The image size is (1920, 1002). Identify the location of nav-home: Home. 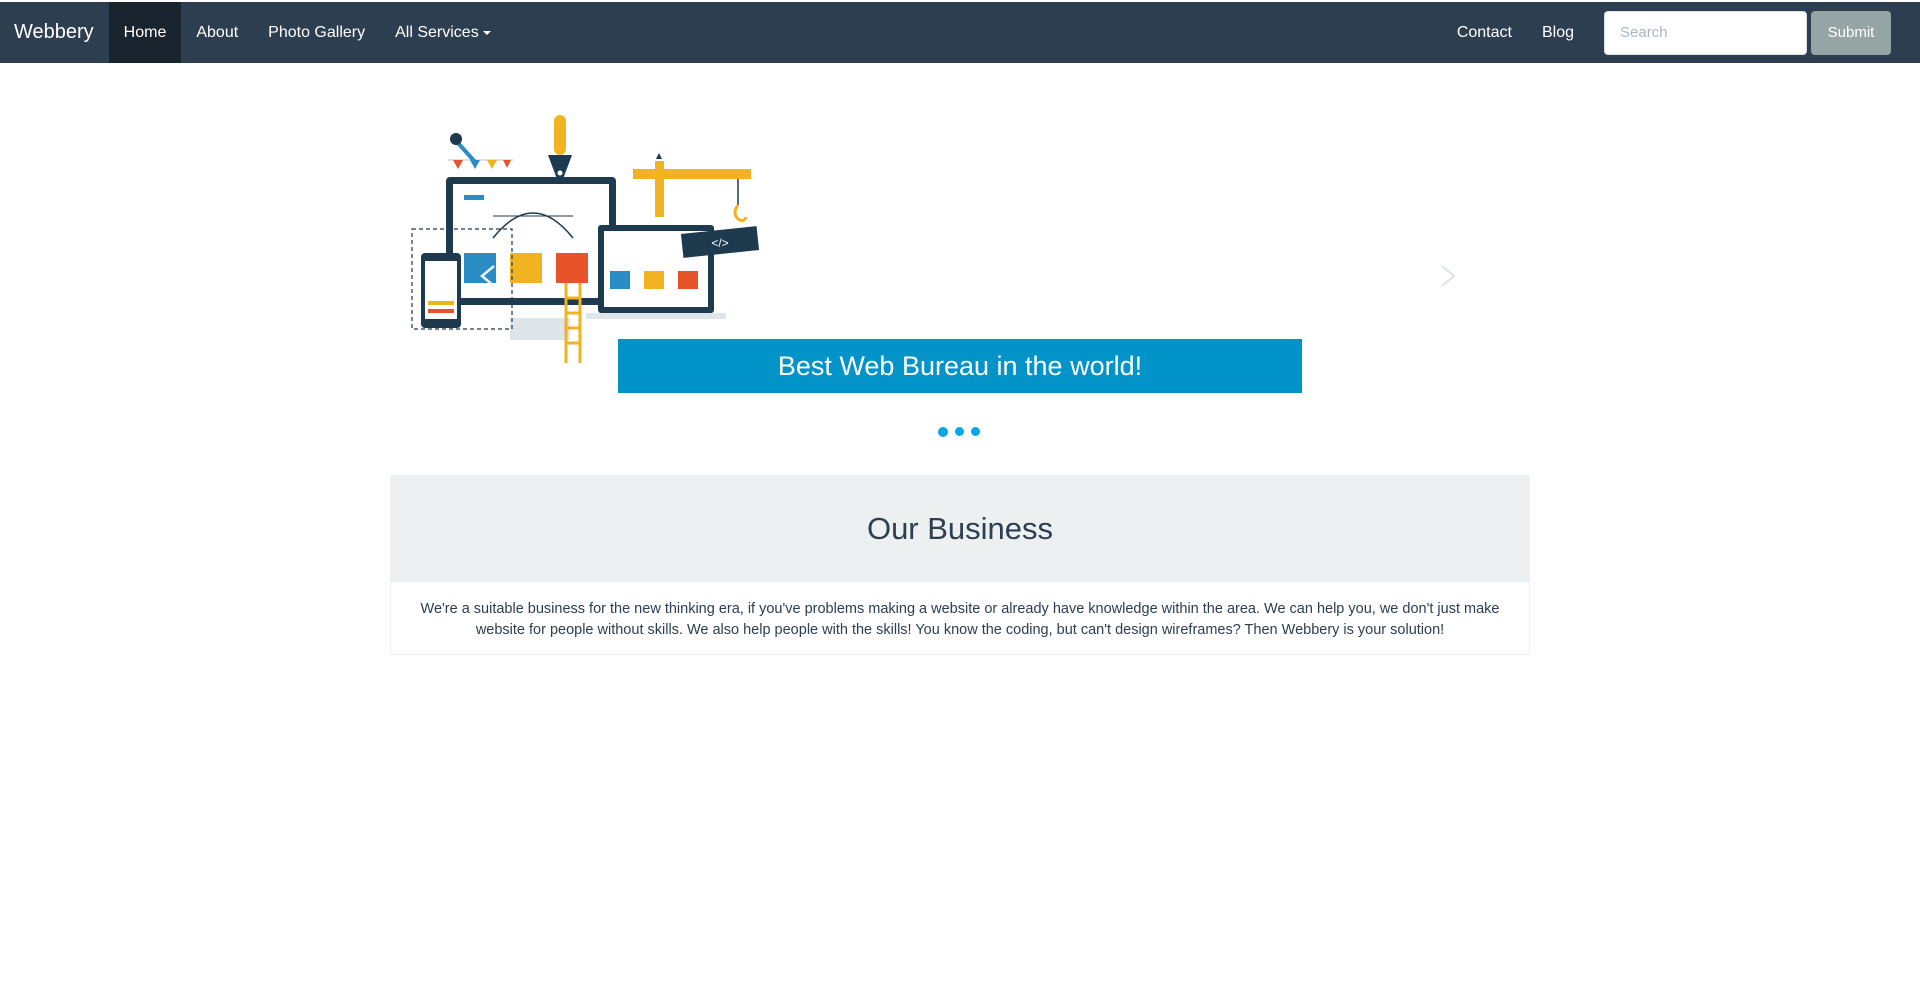
(145, 32).